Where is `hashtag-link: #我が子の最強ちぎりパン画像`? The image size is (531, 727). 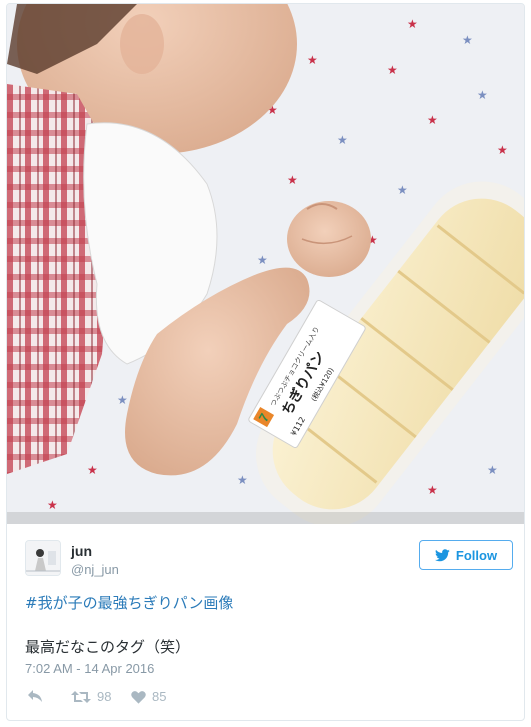
hashtag-link: #我が子の最強ちぎりパン画像 is located at coordinates (129, 602).